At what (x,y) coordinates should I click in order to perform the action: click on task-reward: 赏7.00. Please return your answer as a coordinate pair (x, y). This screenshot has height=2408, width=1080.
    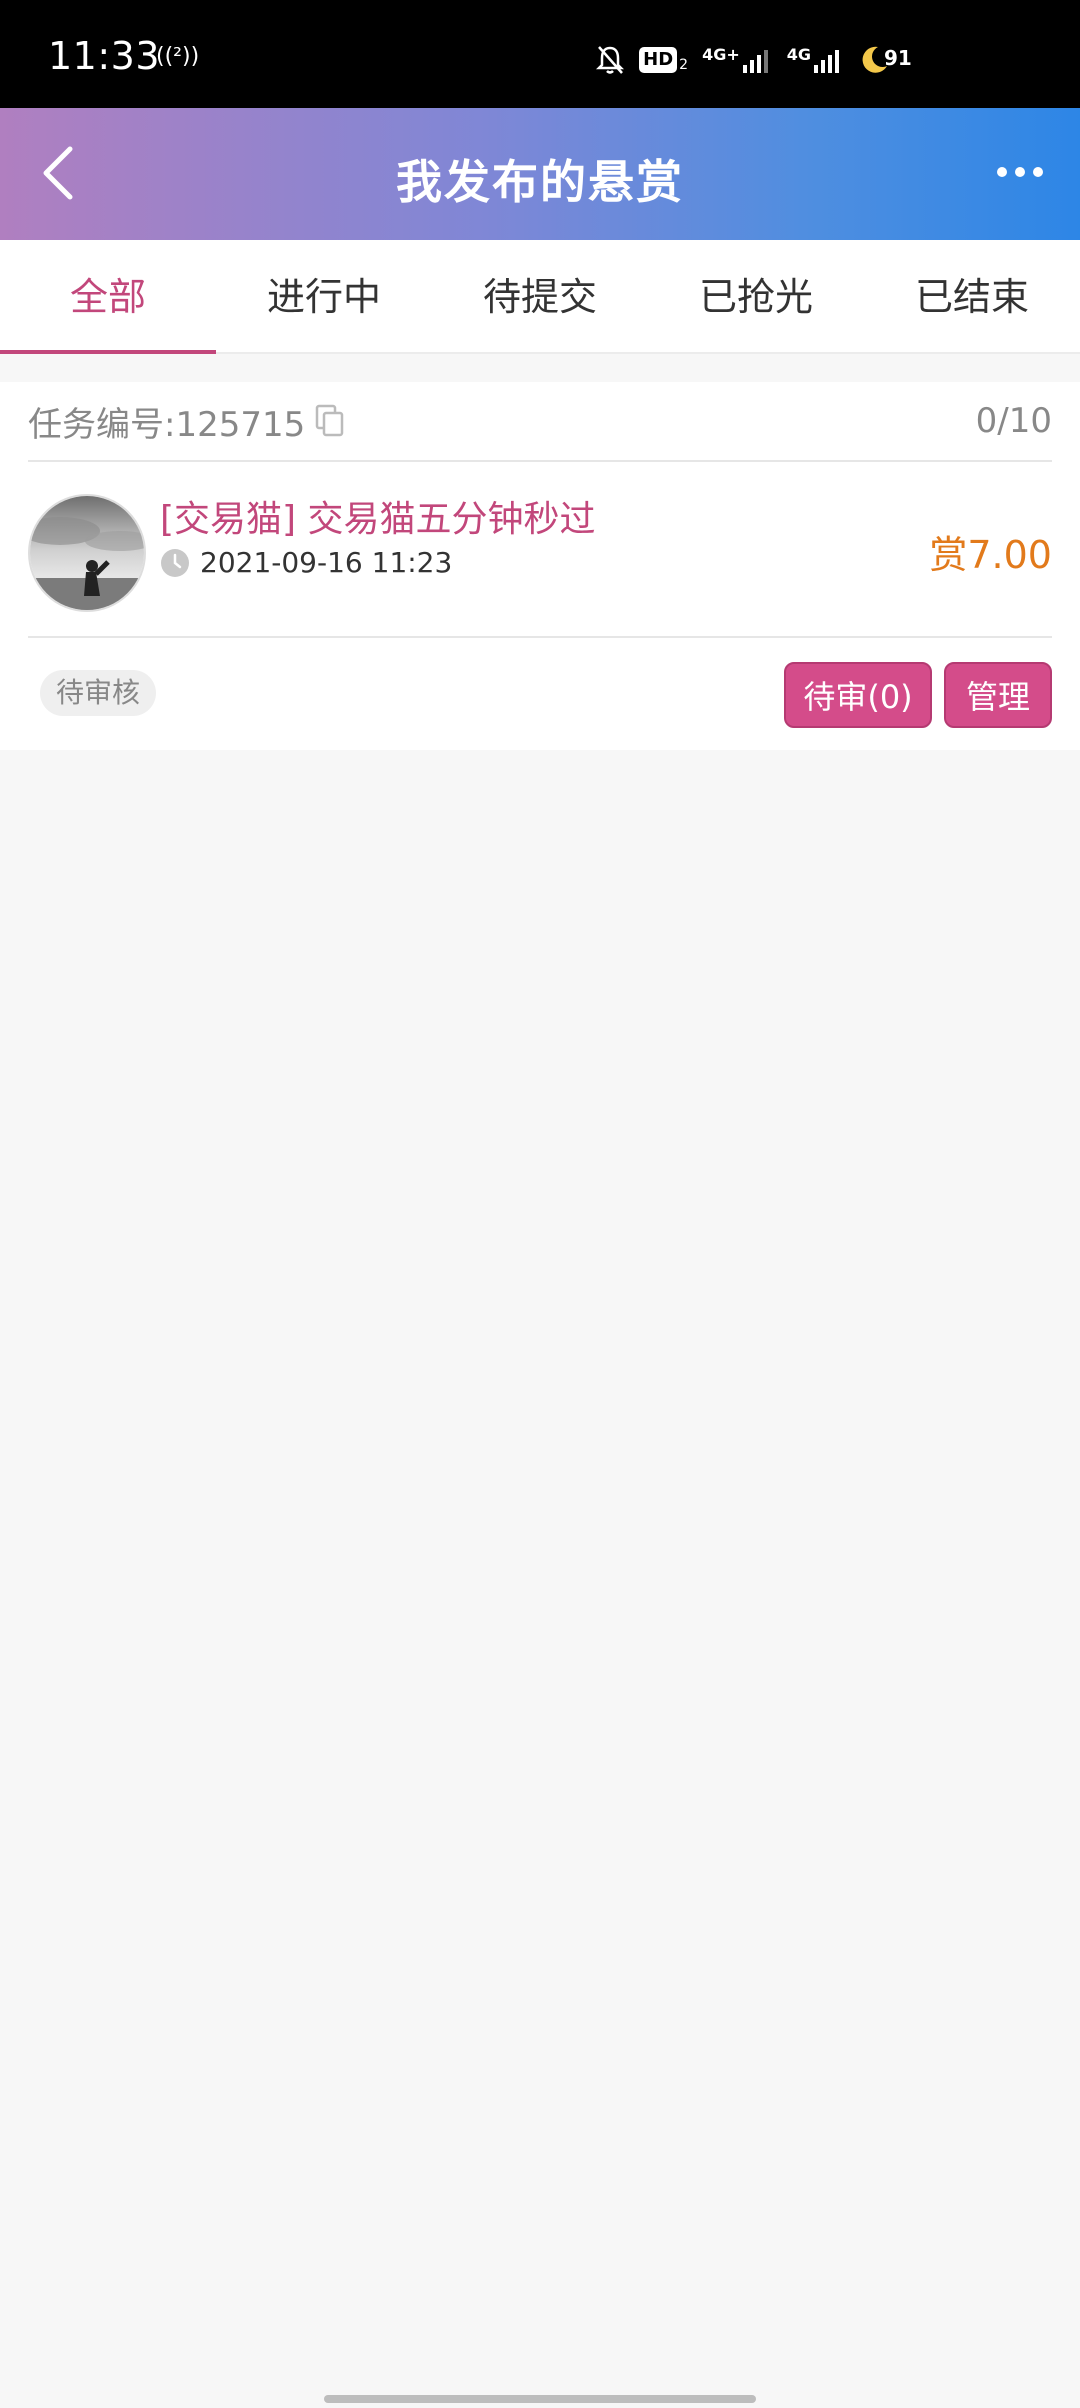
    Looking at the image, I should click on (990, 555).